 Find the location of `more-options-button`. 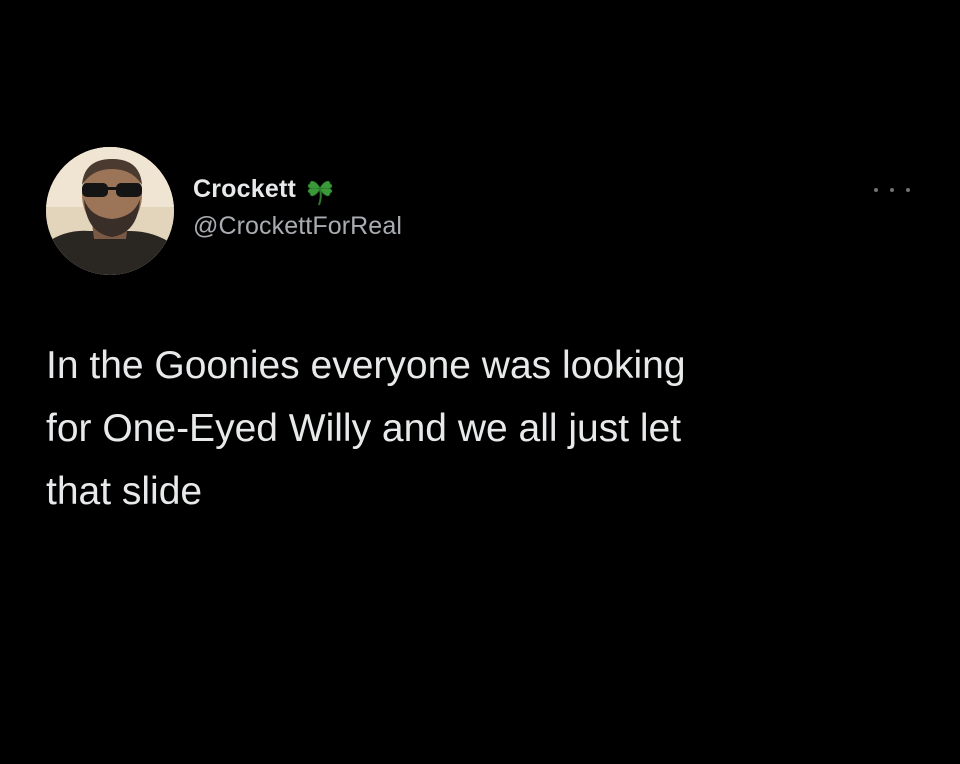

more-options-button is located at coordinates (892, 190).